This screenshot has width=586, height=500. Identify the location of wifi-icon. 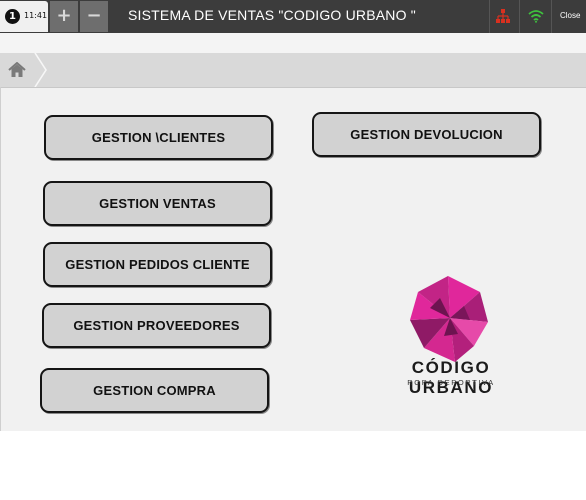
(536, 16).